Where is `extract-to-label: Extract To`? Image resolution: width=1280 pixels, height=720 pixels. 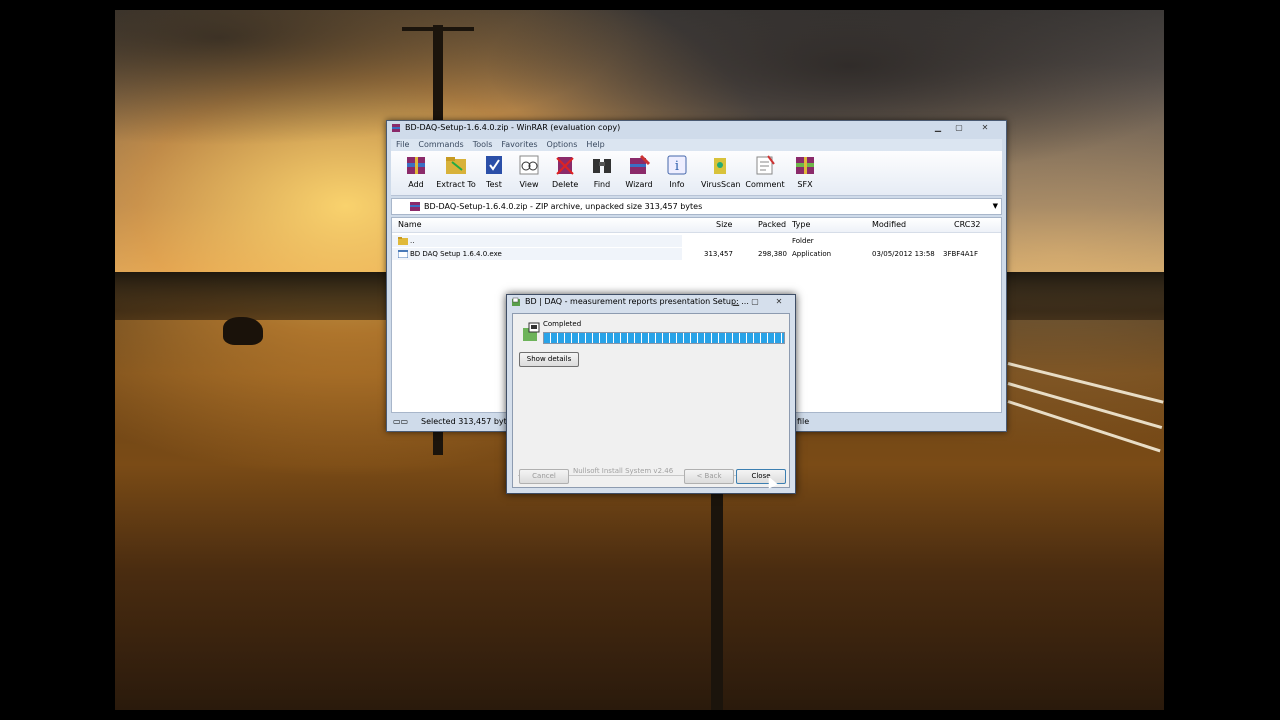
extract-to-label: Extract To is located at coordinates (456, 184).